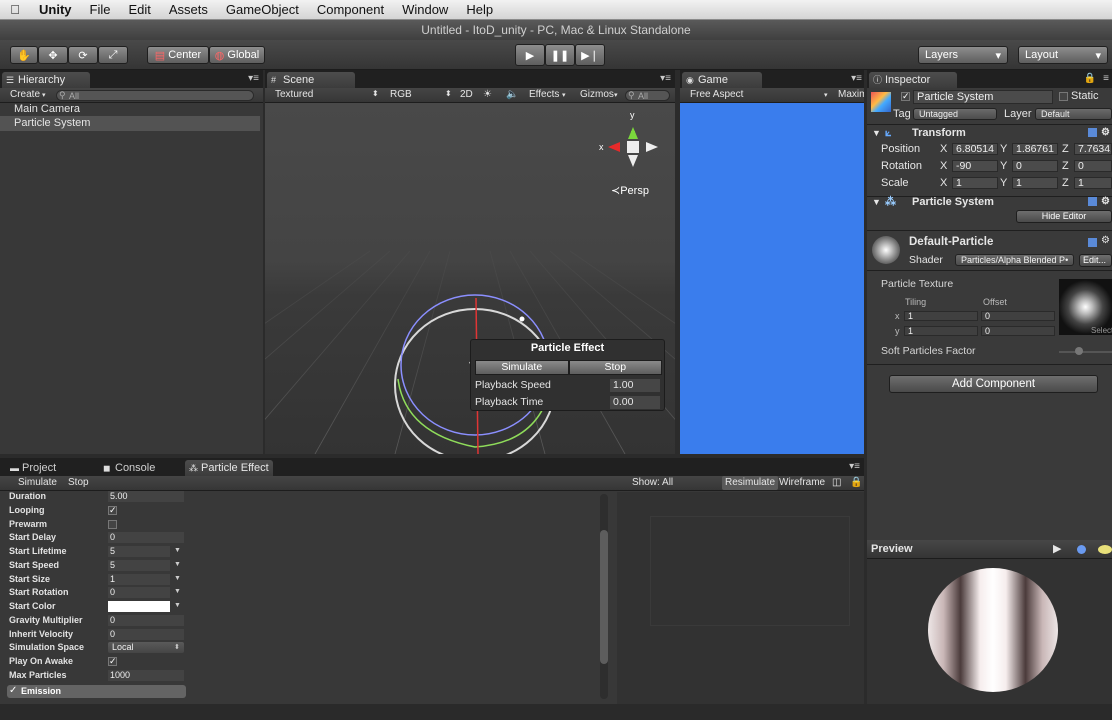  What do you see at coordinates (647, 95) in the screenshot?
I see `scene-search-input: ⚲ All` at bounding box center [647, 95].